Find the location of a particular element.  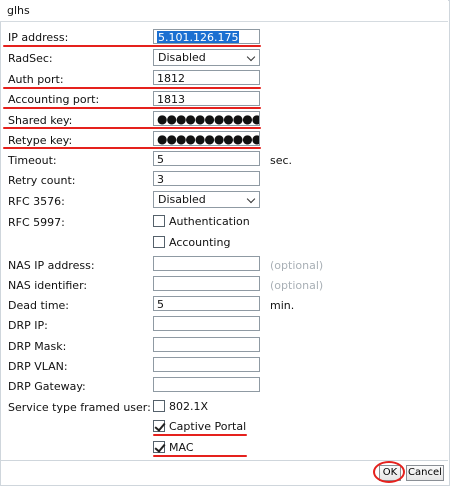

timeout-input: 5 is located at coordinates (206, 158).